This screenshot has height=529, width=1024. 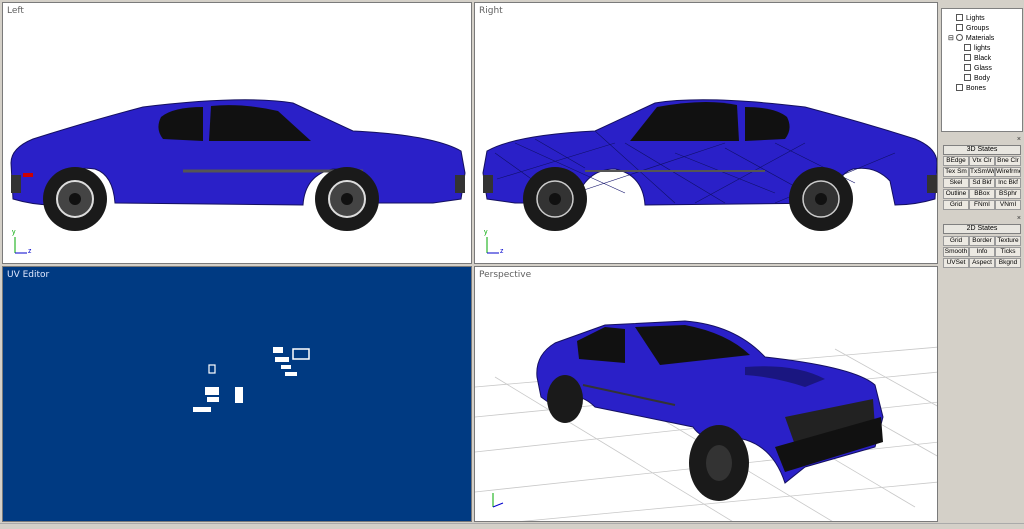 I want to click on bone-icon, so click(x=959, y=87).